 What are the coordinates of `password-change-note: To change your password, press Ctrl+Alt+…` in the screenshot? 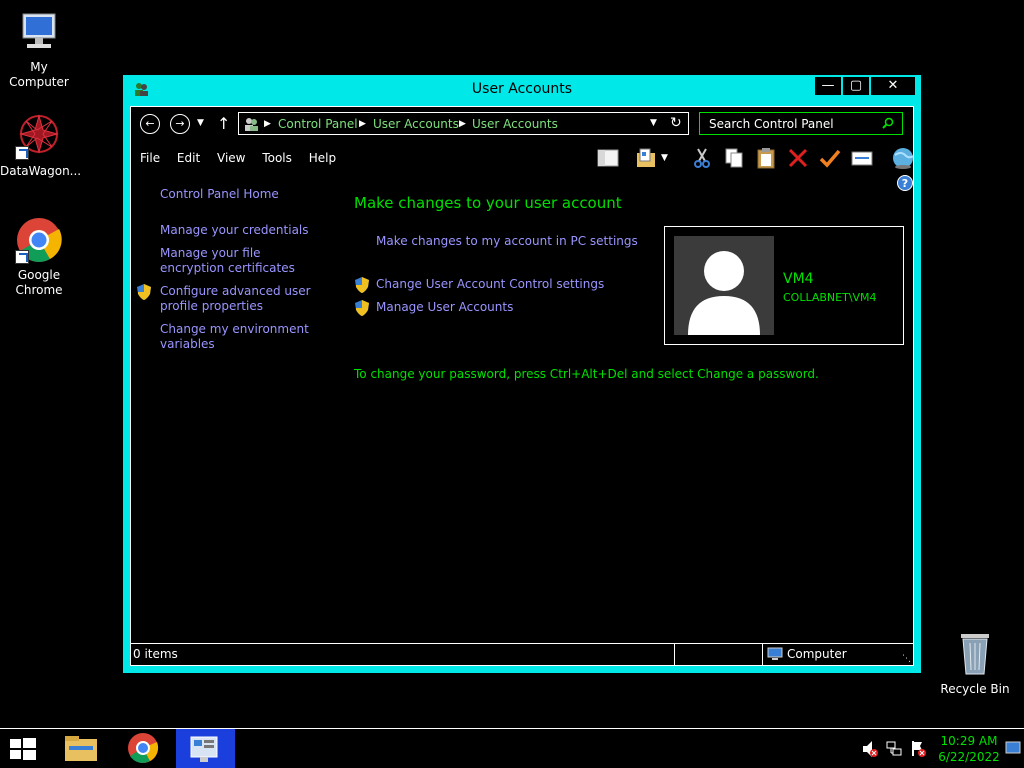 It's located at (586, 374).